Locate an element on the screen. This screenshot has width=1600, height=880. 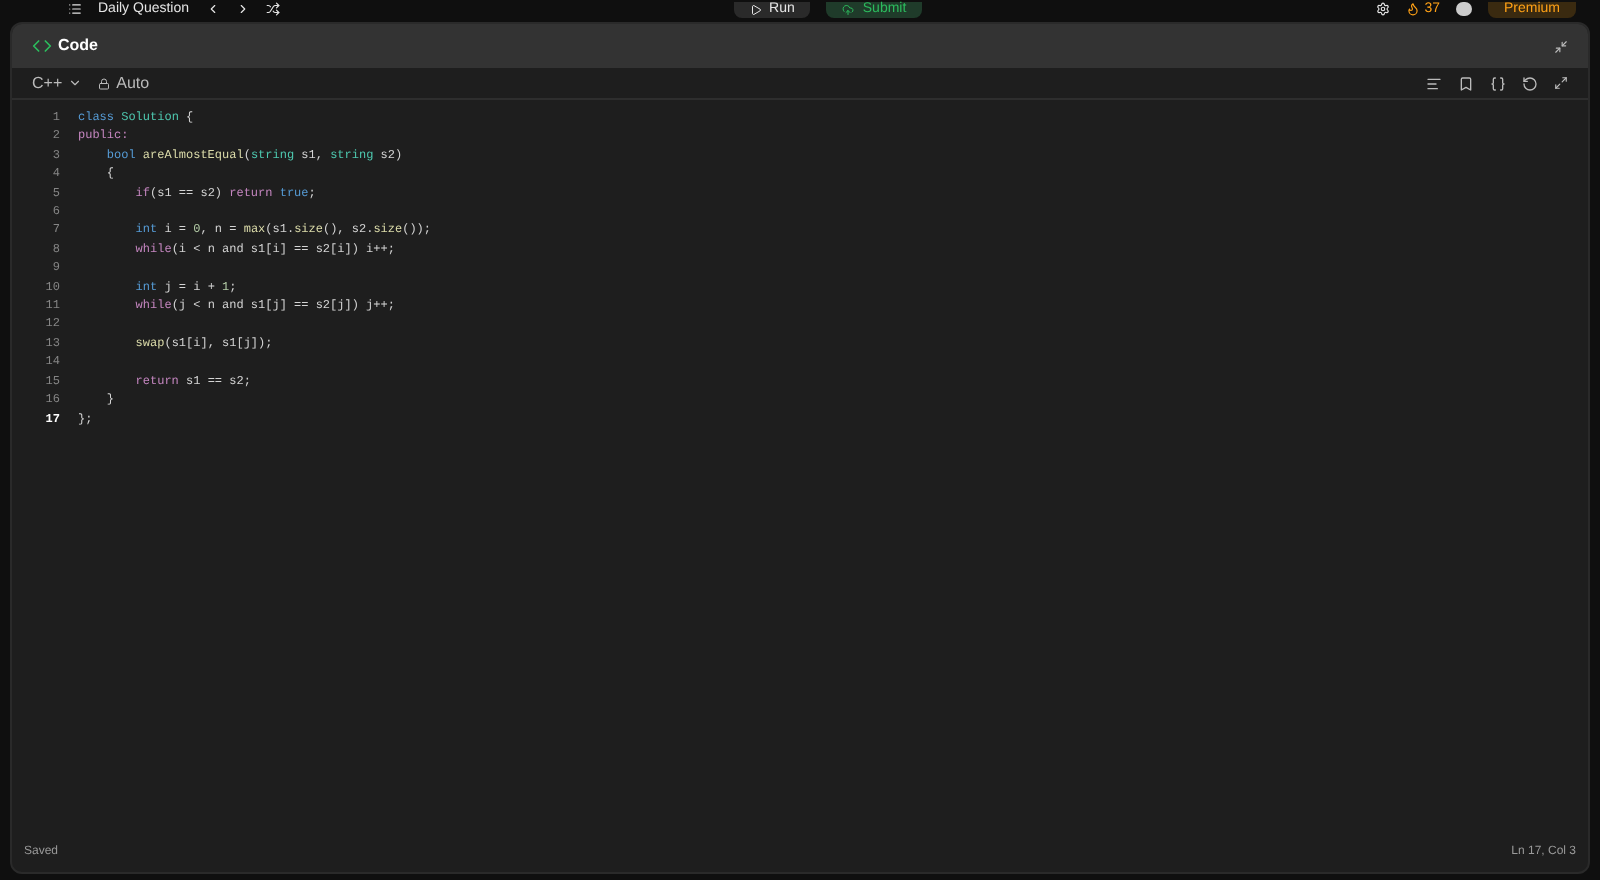
chevron-down-icon is located at coordinates (75, 83).